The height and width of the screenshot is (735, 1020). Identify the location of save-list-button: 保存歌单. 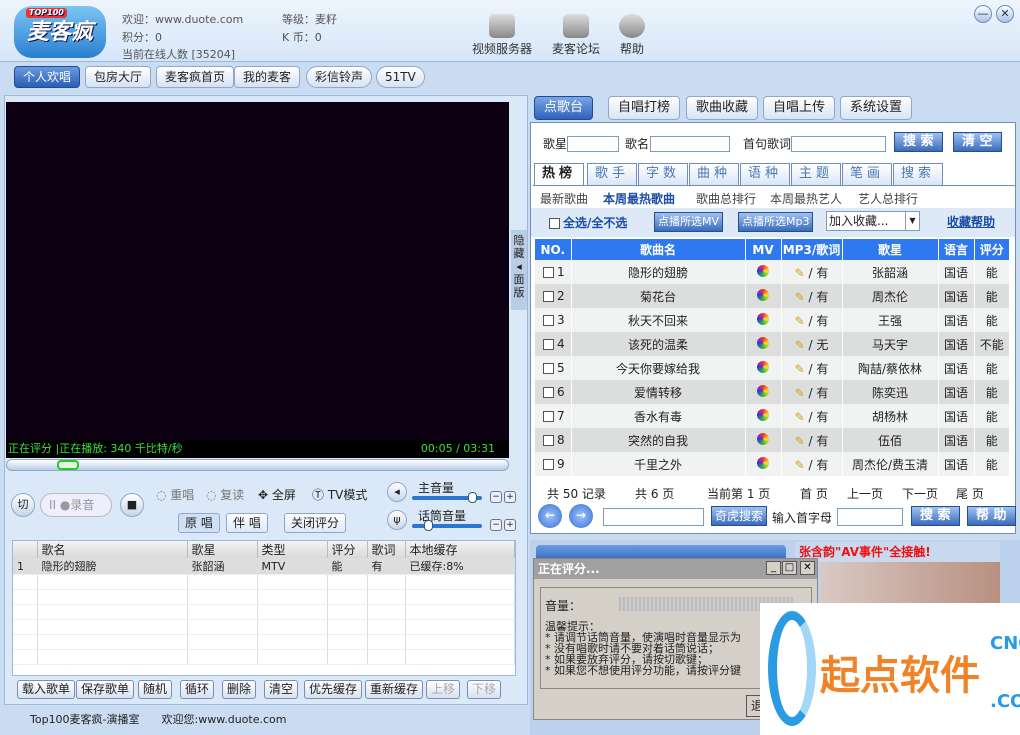
(105, 689).